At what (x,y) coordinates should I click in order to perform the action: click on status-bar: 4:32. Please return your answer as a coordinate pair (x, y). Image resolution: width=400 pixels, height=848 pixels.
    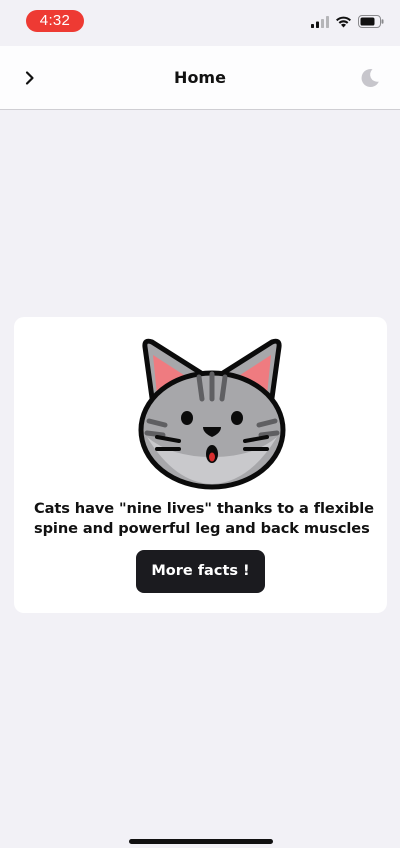
    Looking at the image, I should click on (200, 23).